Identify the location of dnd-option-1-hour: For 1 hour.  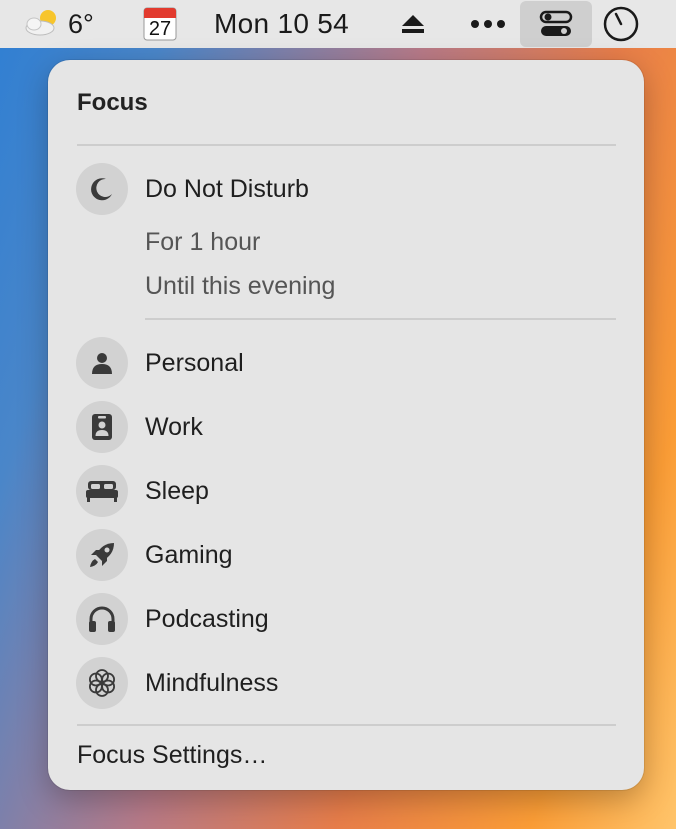
(202, 242).